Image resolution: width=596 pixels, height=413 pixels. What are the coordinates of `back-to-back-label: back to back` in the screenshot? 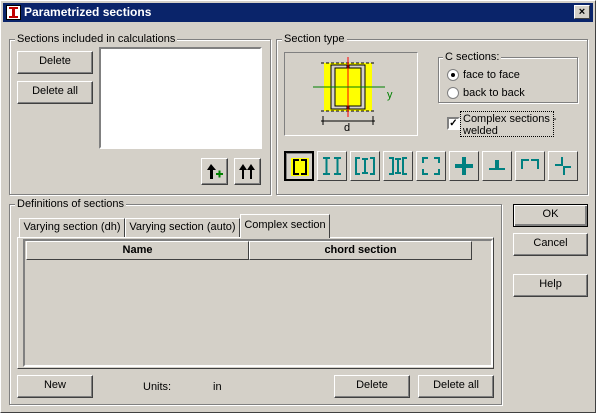 It's located at (494, 93).